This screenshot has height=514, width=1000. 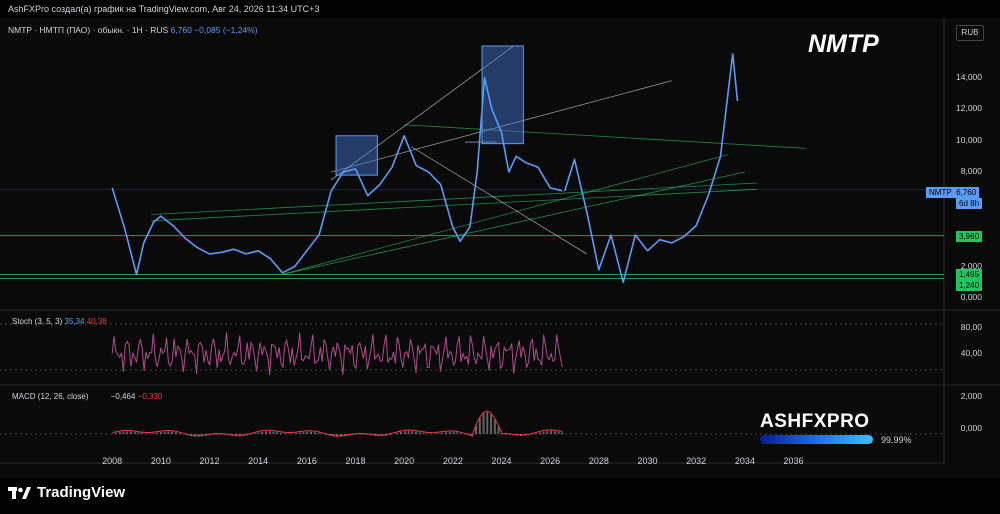 I want to click on price-tag-symbol: NMTP, so click(x=940, y=192).